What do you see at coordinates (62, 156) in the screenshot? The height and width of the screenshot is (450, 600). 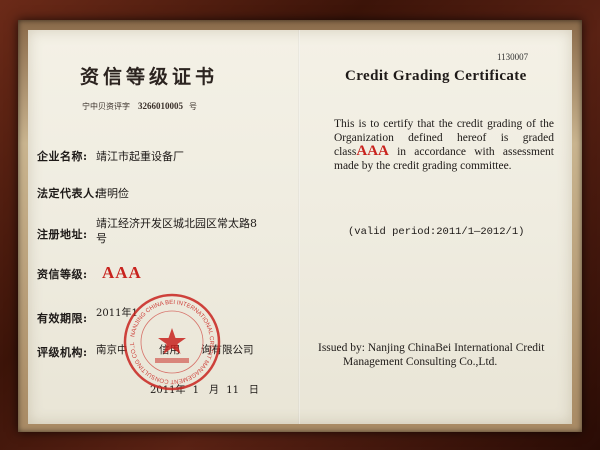 I see `company-label: 企业名称:` at bounding box center [62, 156].